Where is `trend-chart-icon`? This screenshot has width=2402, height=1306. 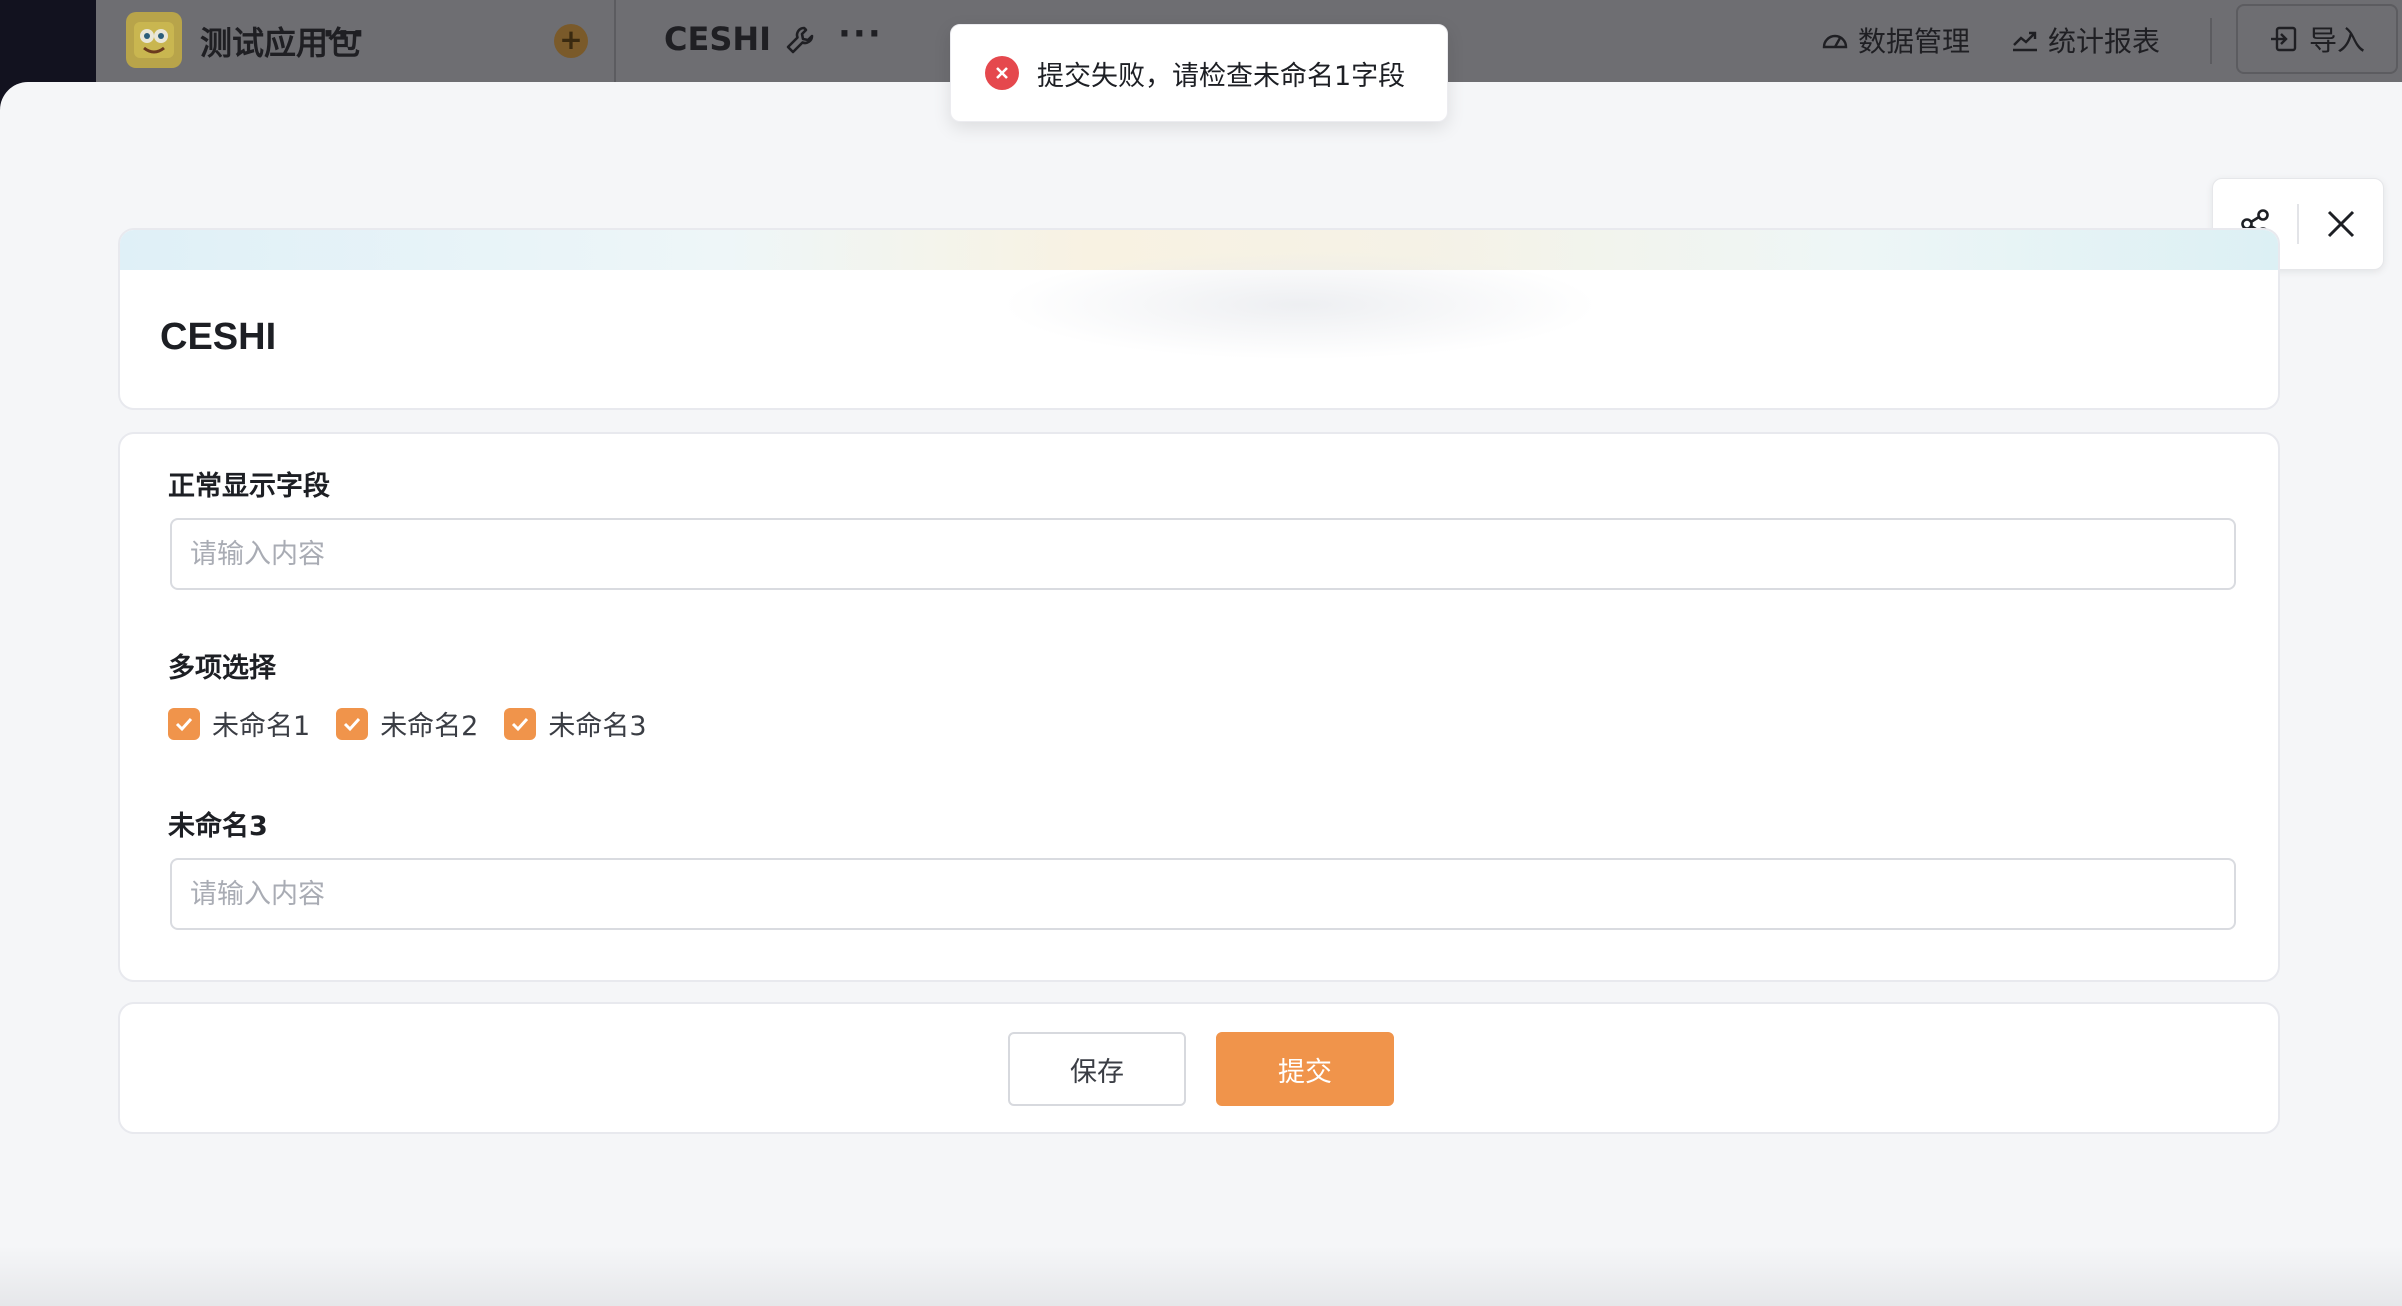
trend-chart-icon is located at coordinates (2025, 41).